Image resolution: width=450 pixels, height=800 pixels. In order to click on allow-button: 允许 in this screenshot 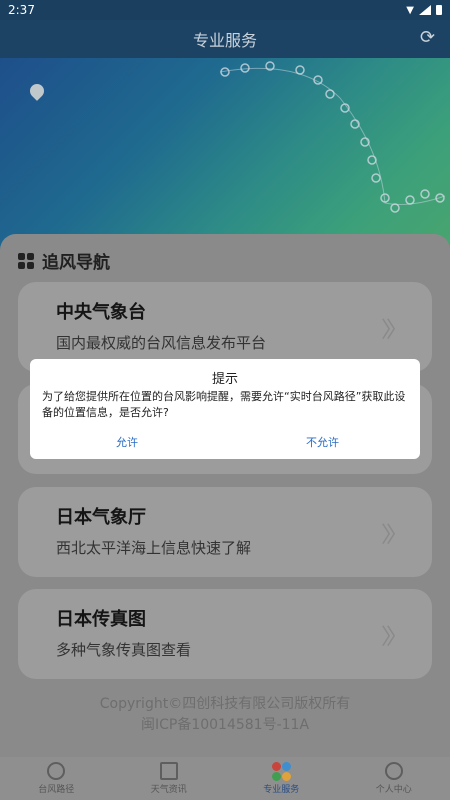, I will do `click(127, 442)`.